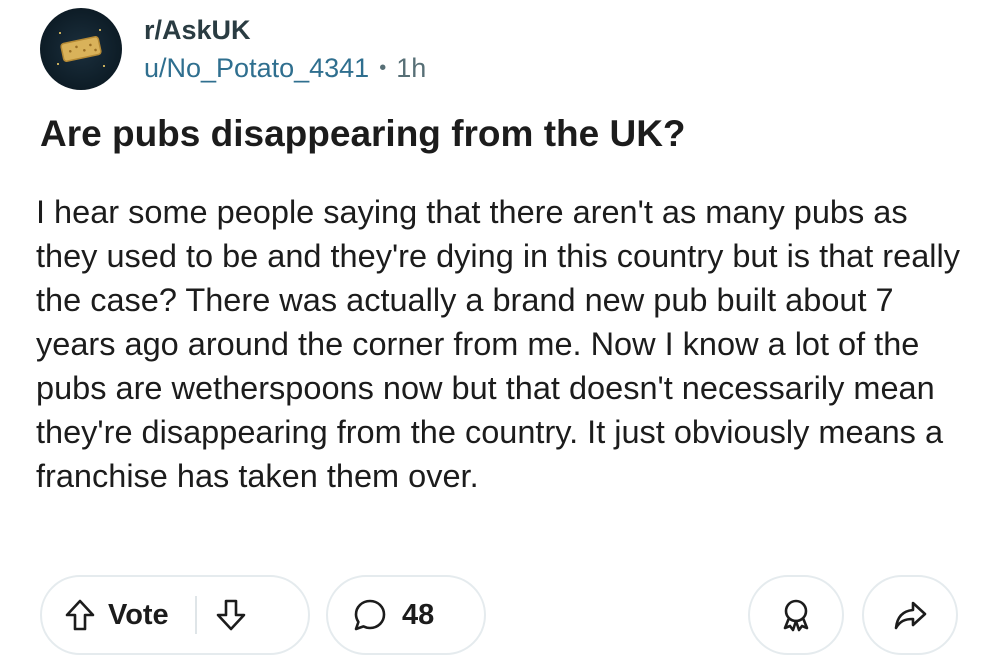 The height and width of the screenshot is (664, 1000). I want to click on award-icon, so click(796, 615).